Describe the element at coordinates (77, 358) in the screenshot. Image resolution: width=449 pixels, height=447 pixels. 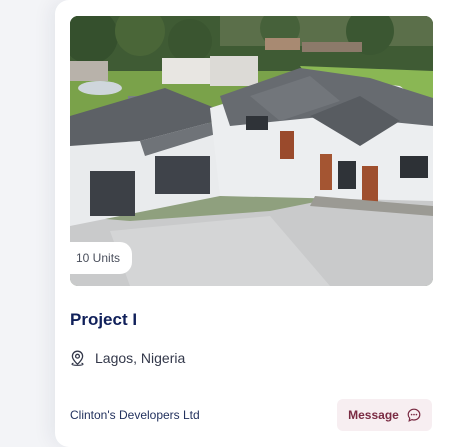
I see `map-pin-icon` at that location.